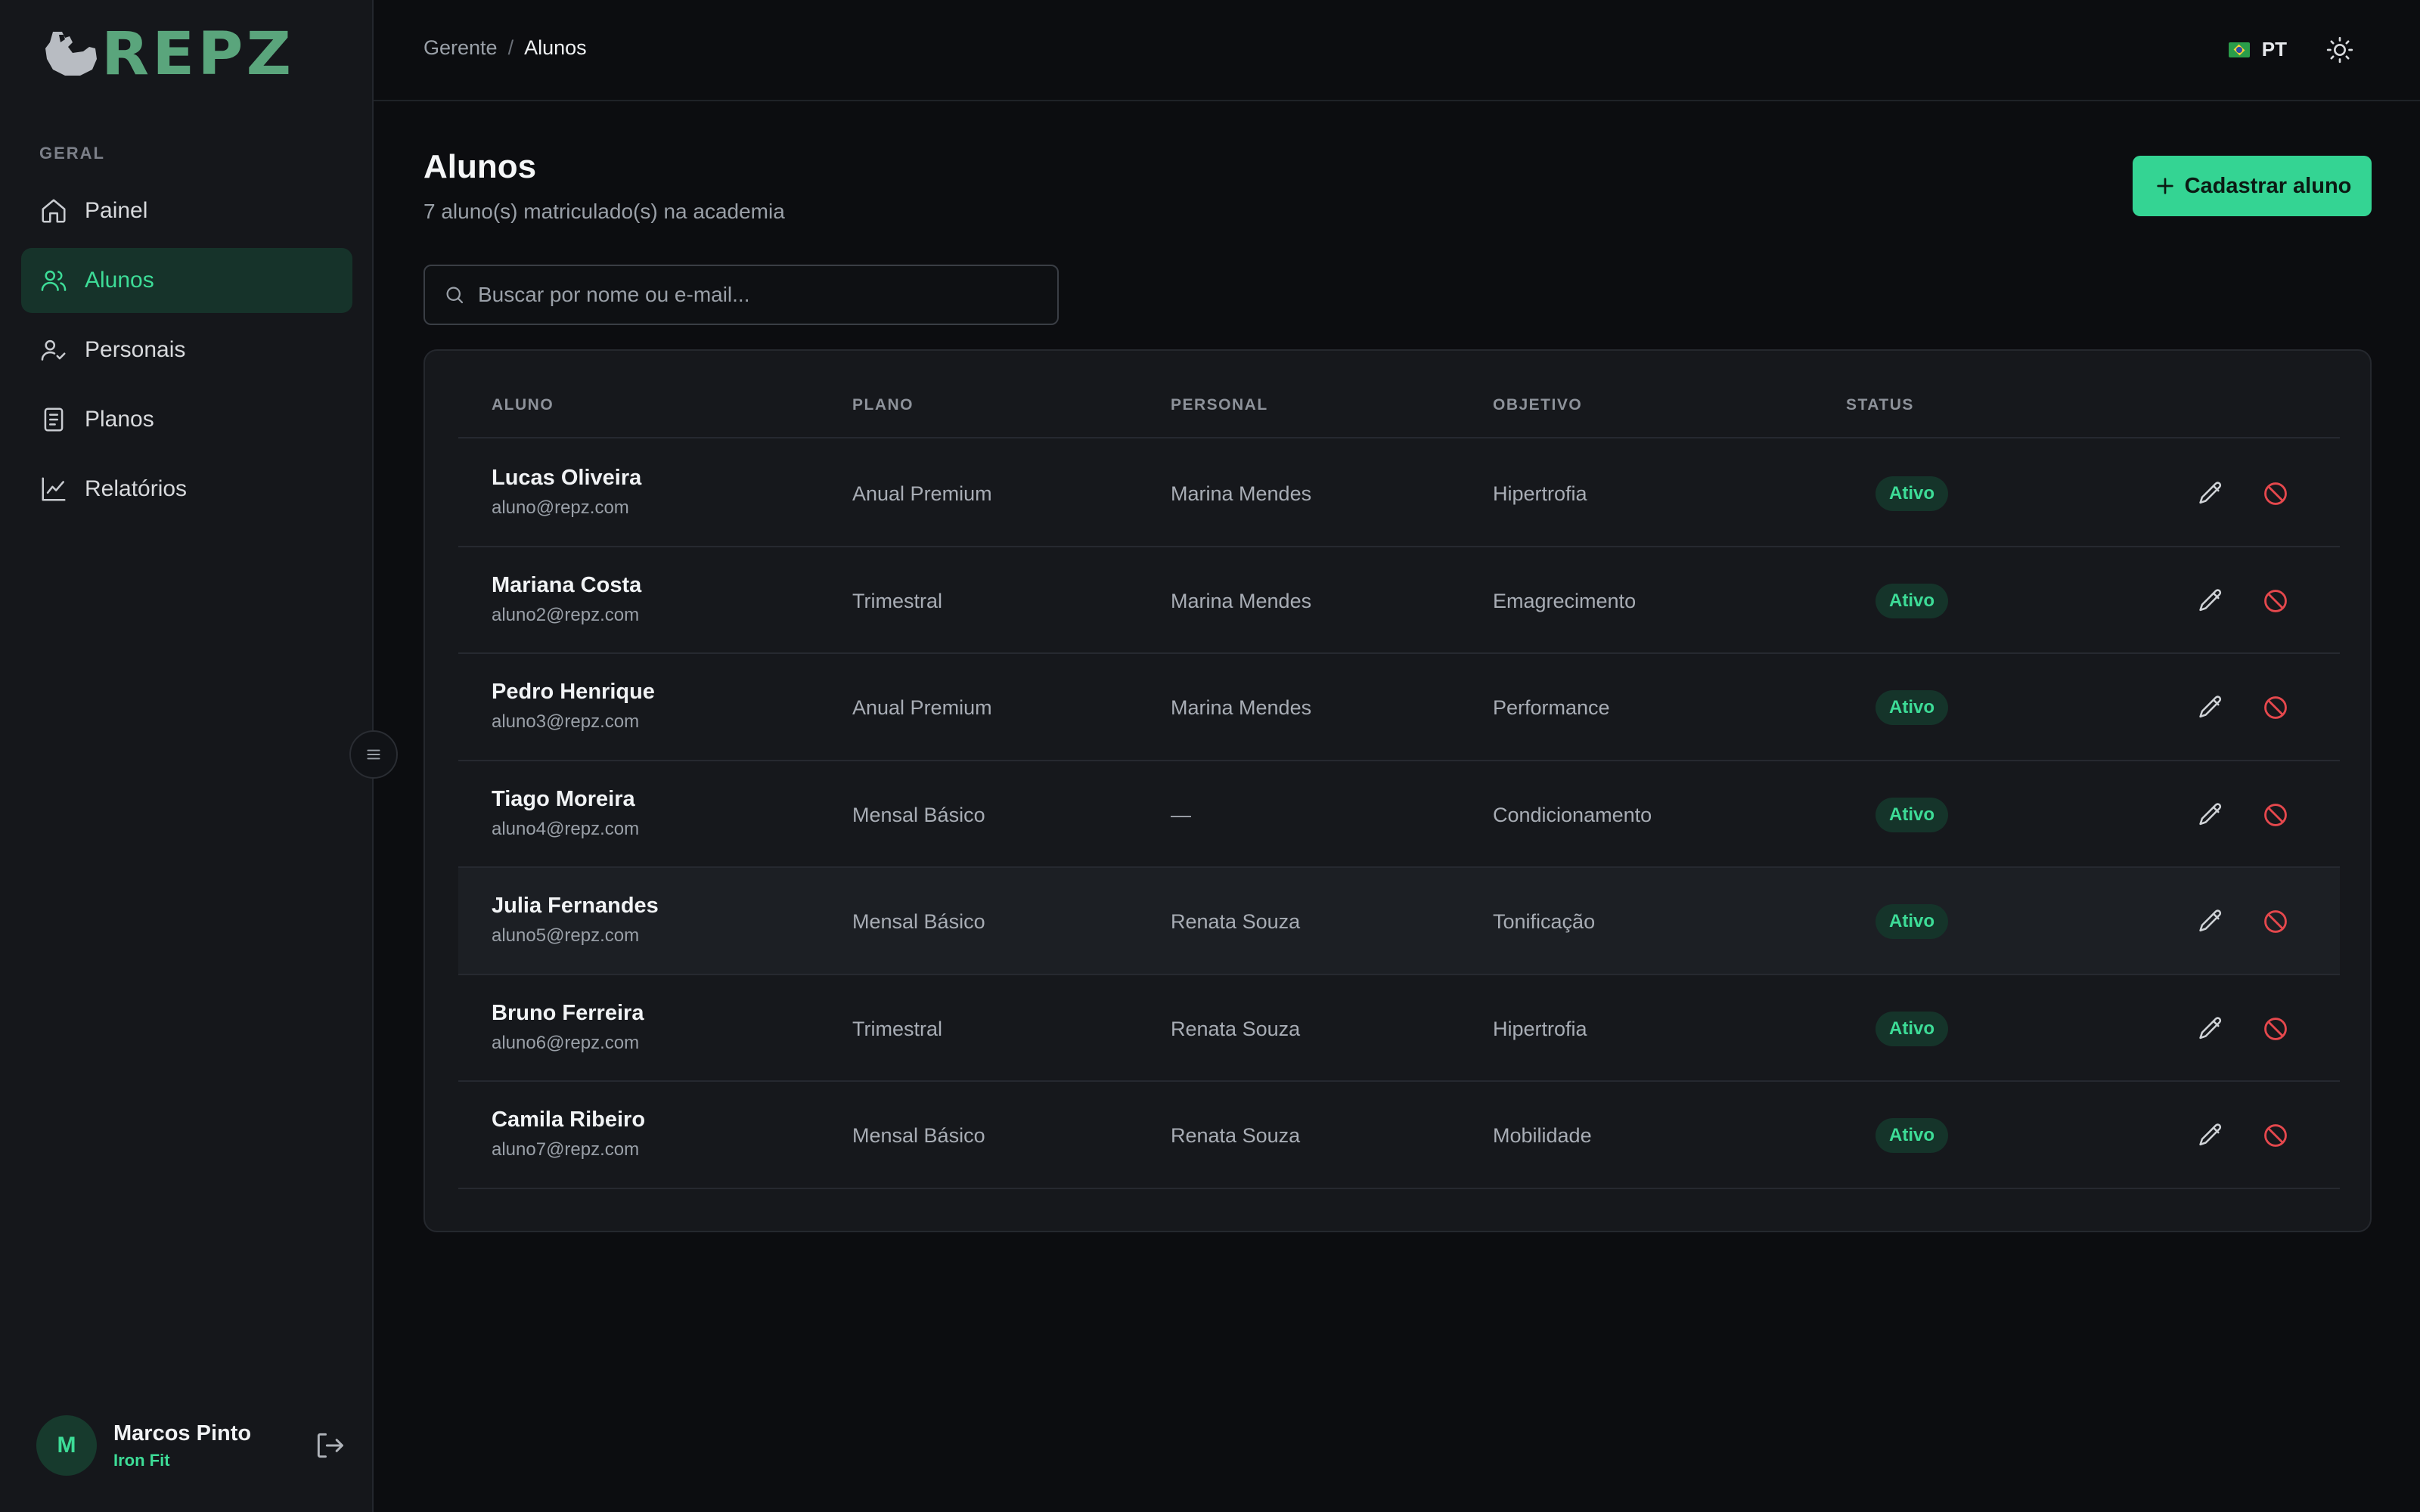  What do you see at coordinates (186, 211) in the screenshot?
I see `sidebar-item-painel: Painel` at bounding box center [186, 211].